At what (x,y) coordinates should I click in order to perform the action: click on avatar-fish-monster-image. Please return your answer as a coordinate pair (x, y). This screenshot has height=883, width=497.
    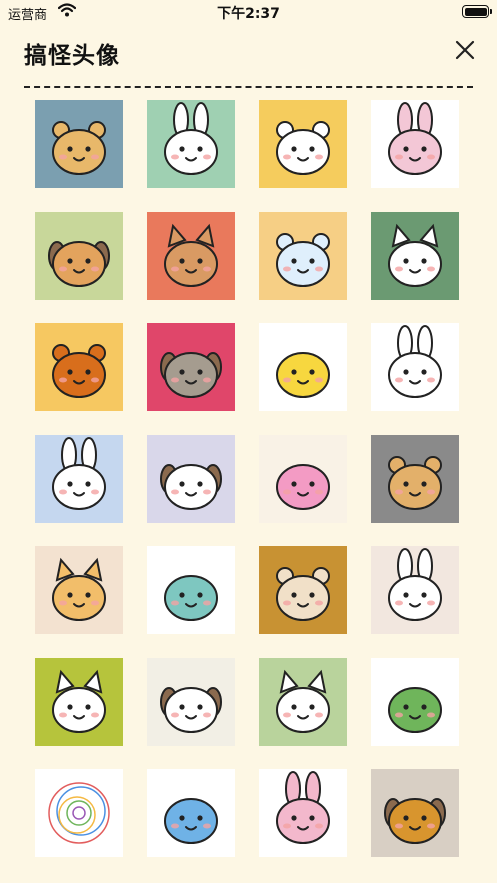
    Looking at the image, I should click on (191, 813).